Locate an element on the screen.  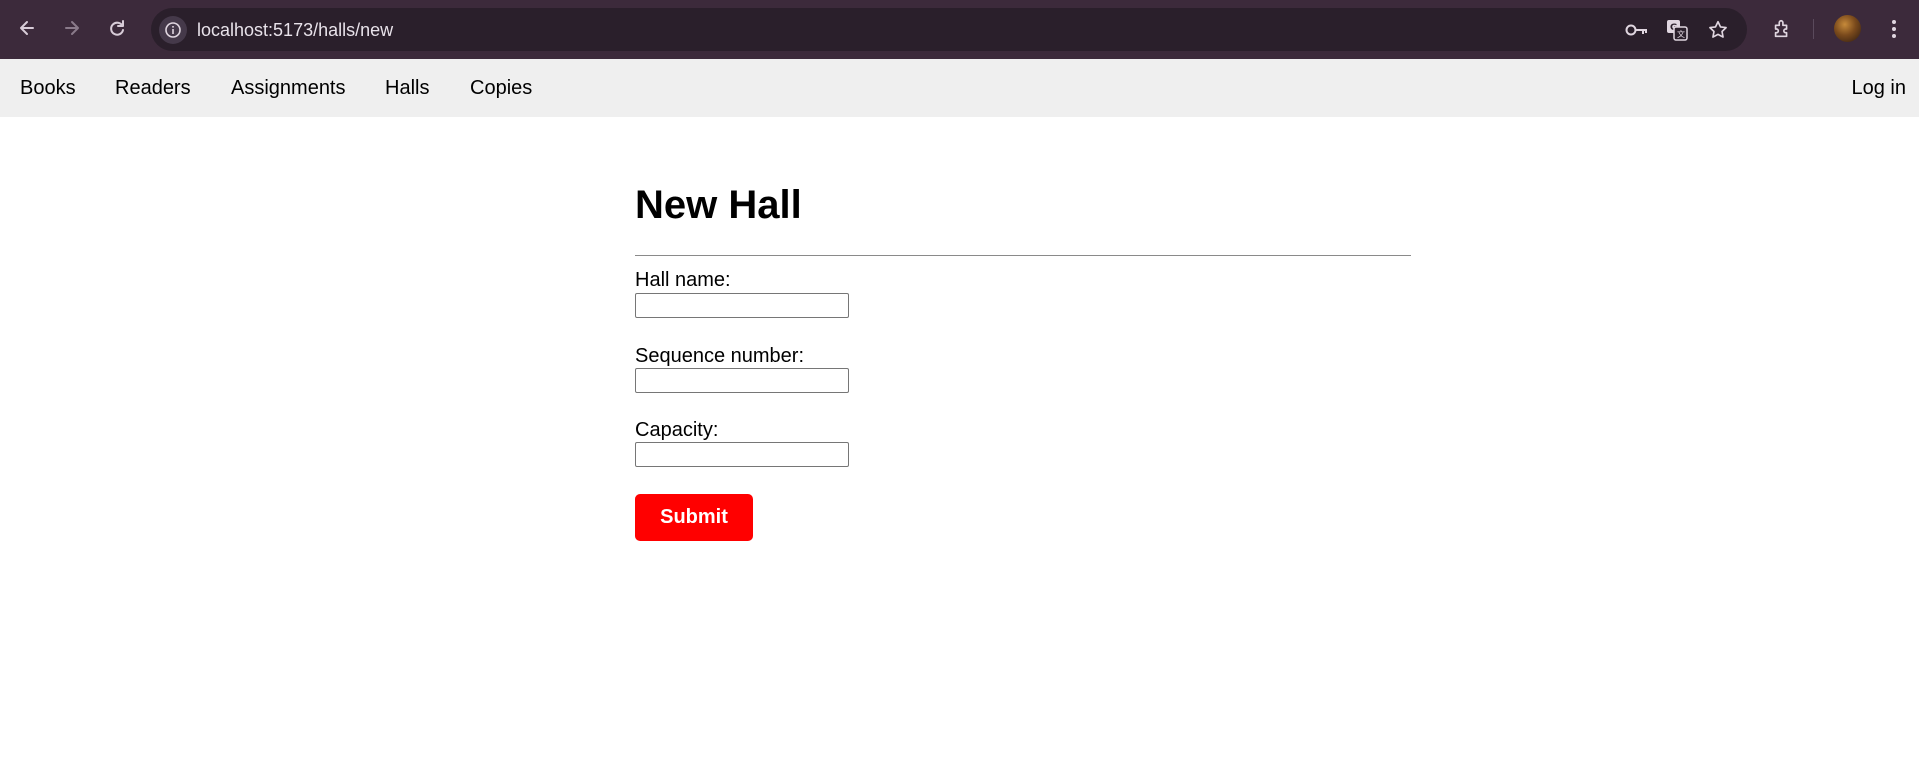
profile-avatar is located at coordinates (1847, 28).